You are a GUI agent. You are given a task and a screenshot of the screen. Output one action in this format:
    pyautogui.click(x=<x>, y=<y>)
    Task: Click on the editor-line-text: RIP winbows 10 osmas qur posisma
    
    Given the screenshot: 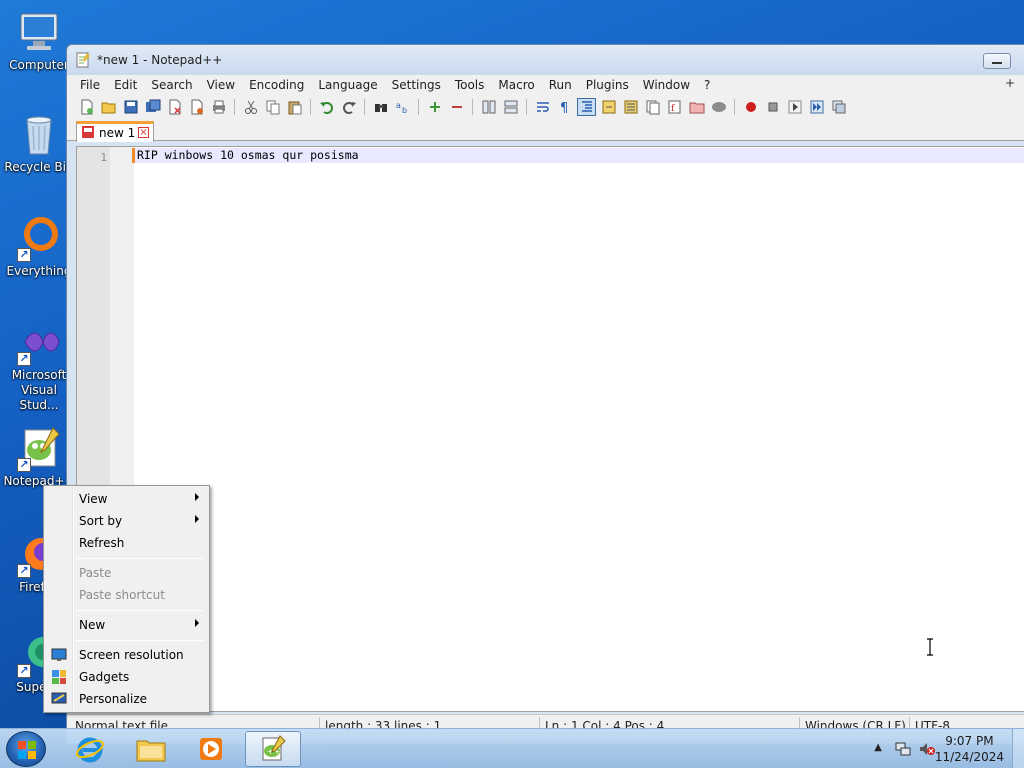 What is the action you would take?
    pyautogui.click(x=248, y=155)
    